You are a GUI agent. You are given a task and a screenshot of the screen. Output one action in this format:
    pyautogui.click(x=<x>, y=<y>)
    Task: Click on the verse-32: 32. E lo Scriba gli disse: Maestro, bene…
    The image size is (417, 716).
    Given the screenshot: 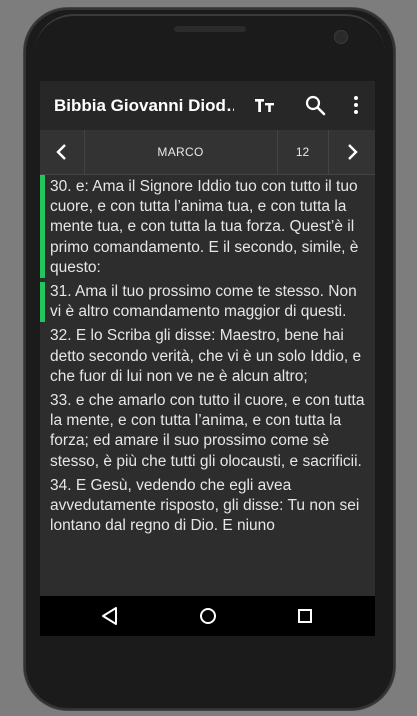 What is the action you would take?
    pyautogui.click(x=207, y=356)
    